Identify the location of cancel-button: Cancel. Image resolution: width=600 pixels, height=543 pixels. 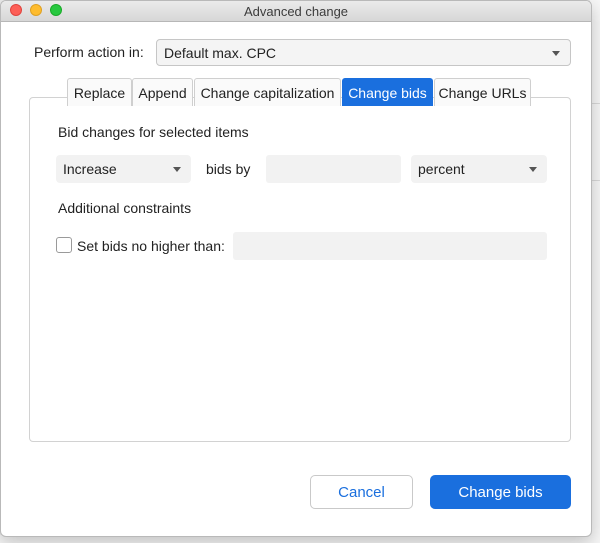
(361, 492).